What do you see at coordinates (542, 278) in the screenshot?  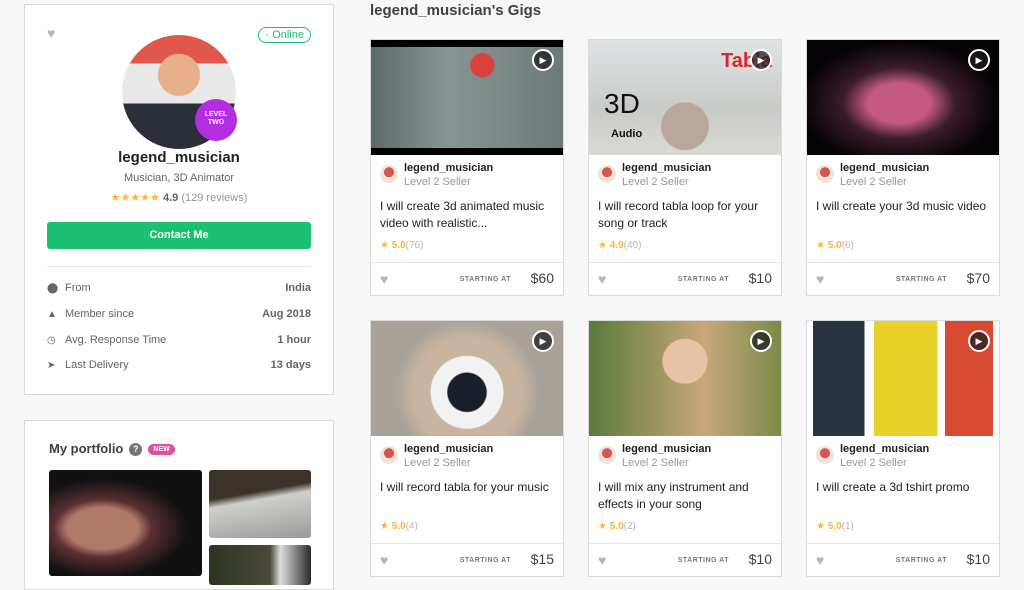 I see `gig-price: $60` at bounding box center [542, 278].